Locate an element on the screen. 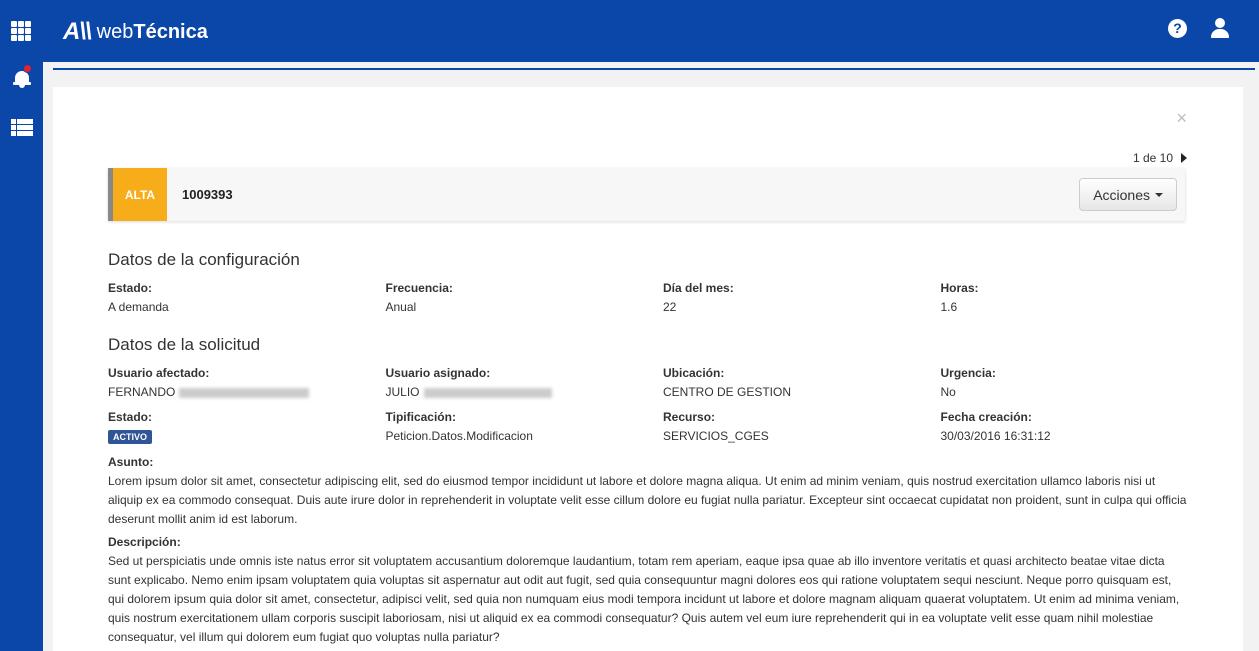 The width and height of the screenshot is (1259, 651). apps-grid-icon is located at coordinates (21, 31).